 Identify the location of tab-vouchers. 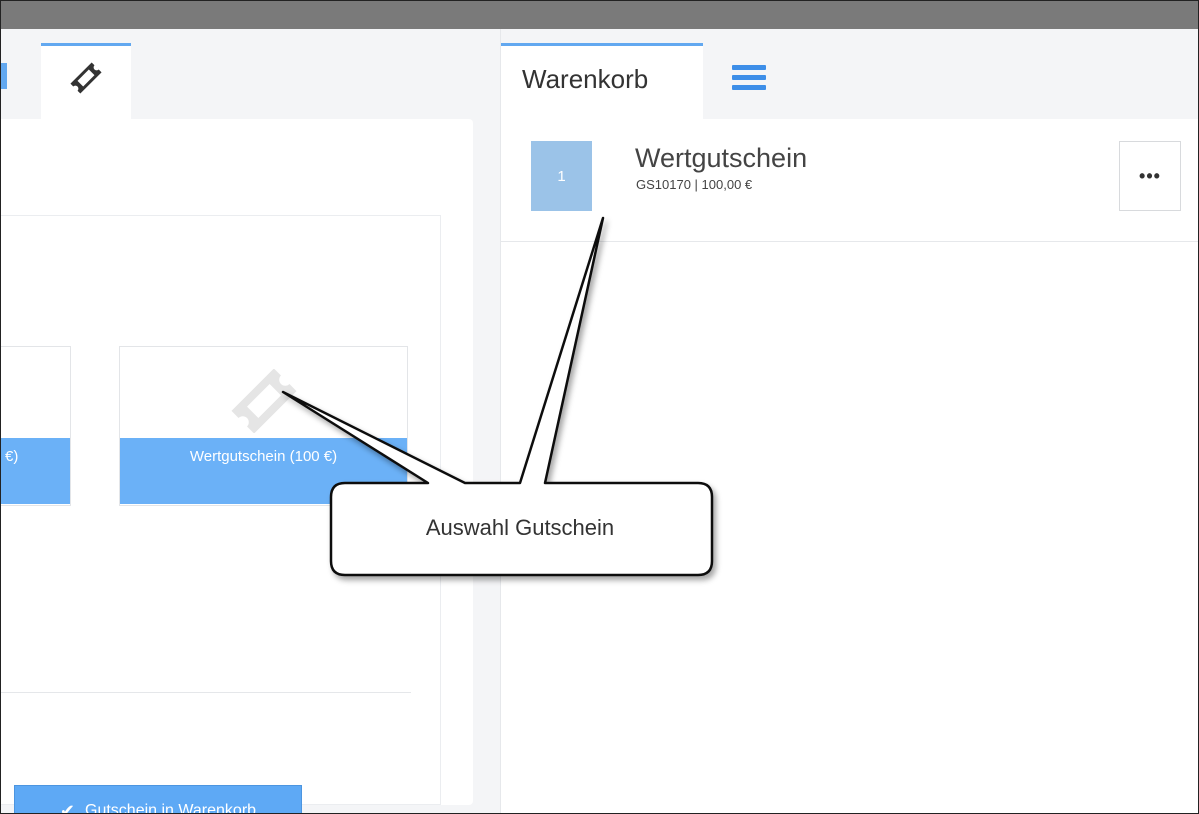
(86, 81).